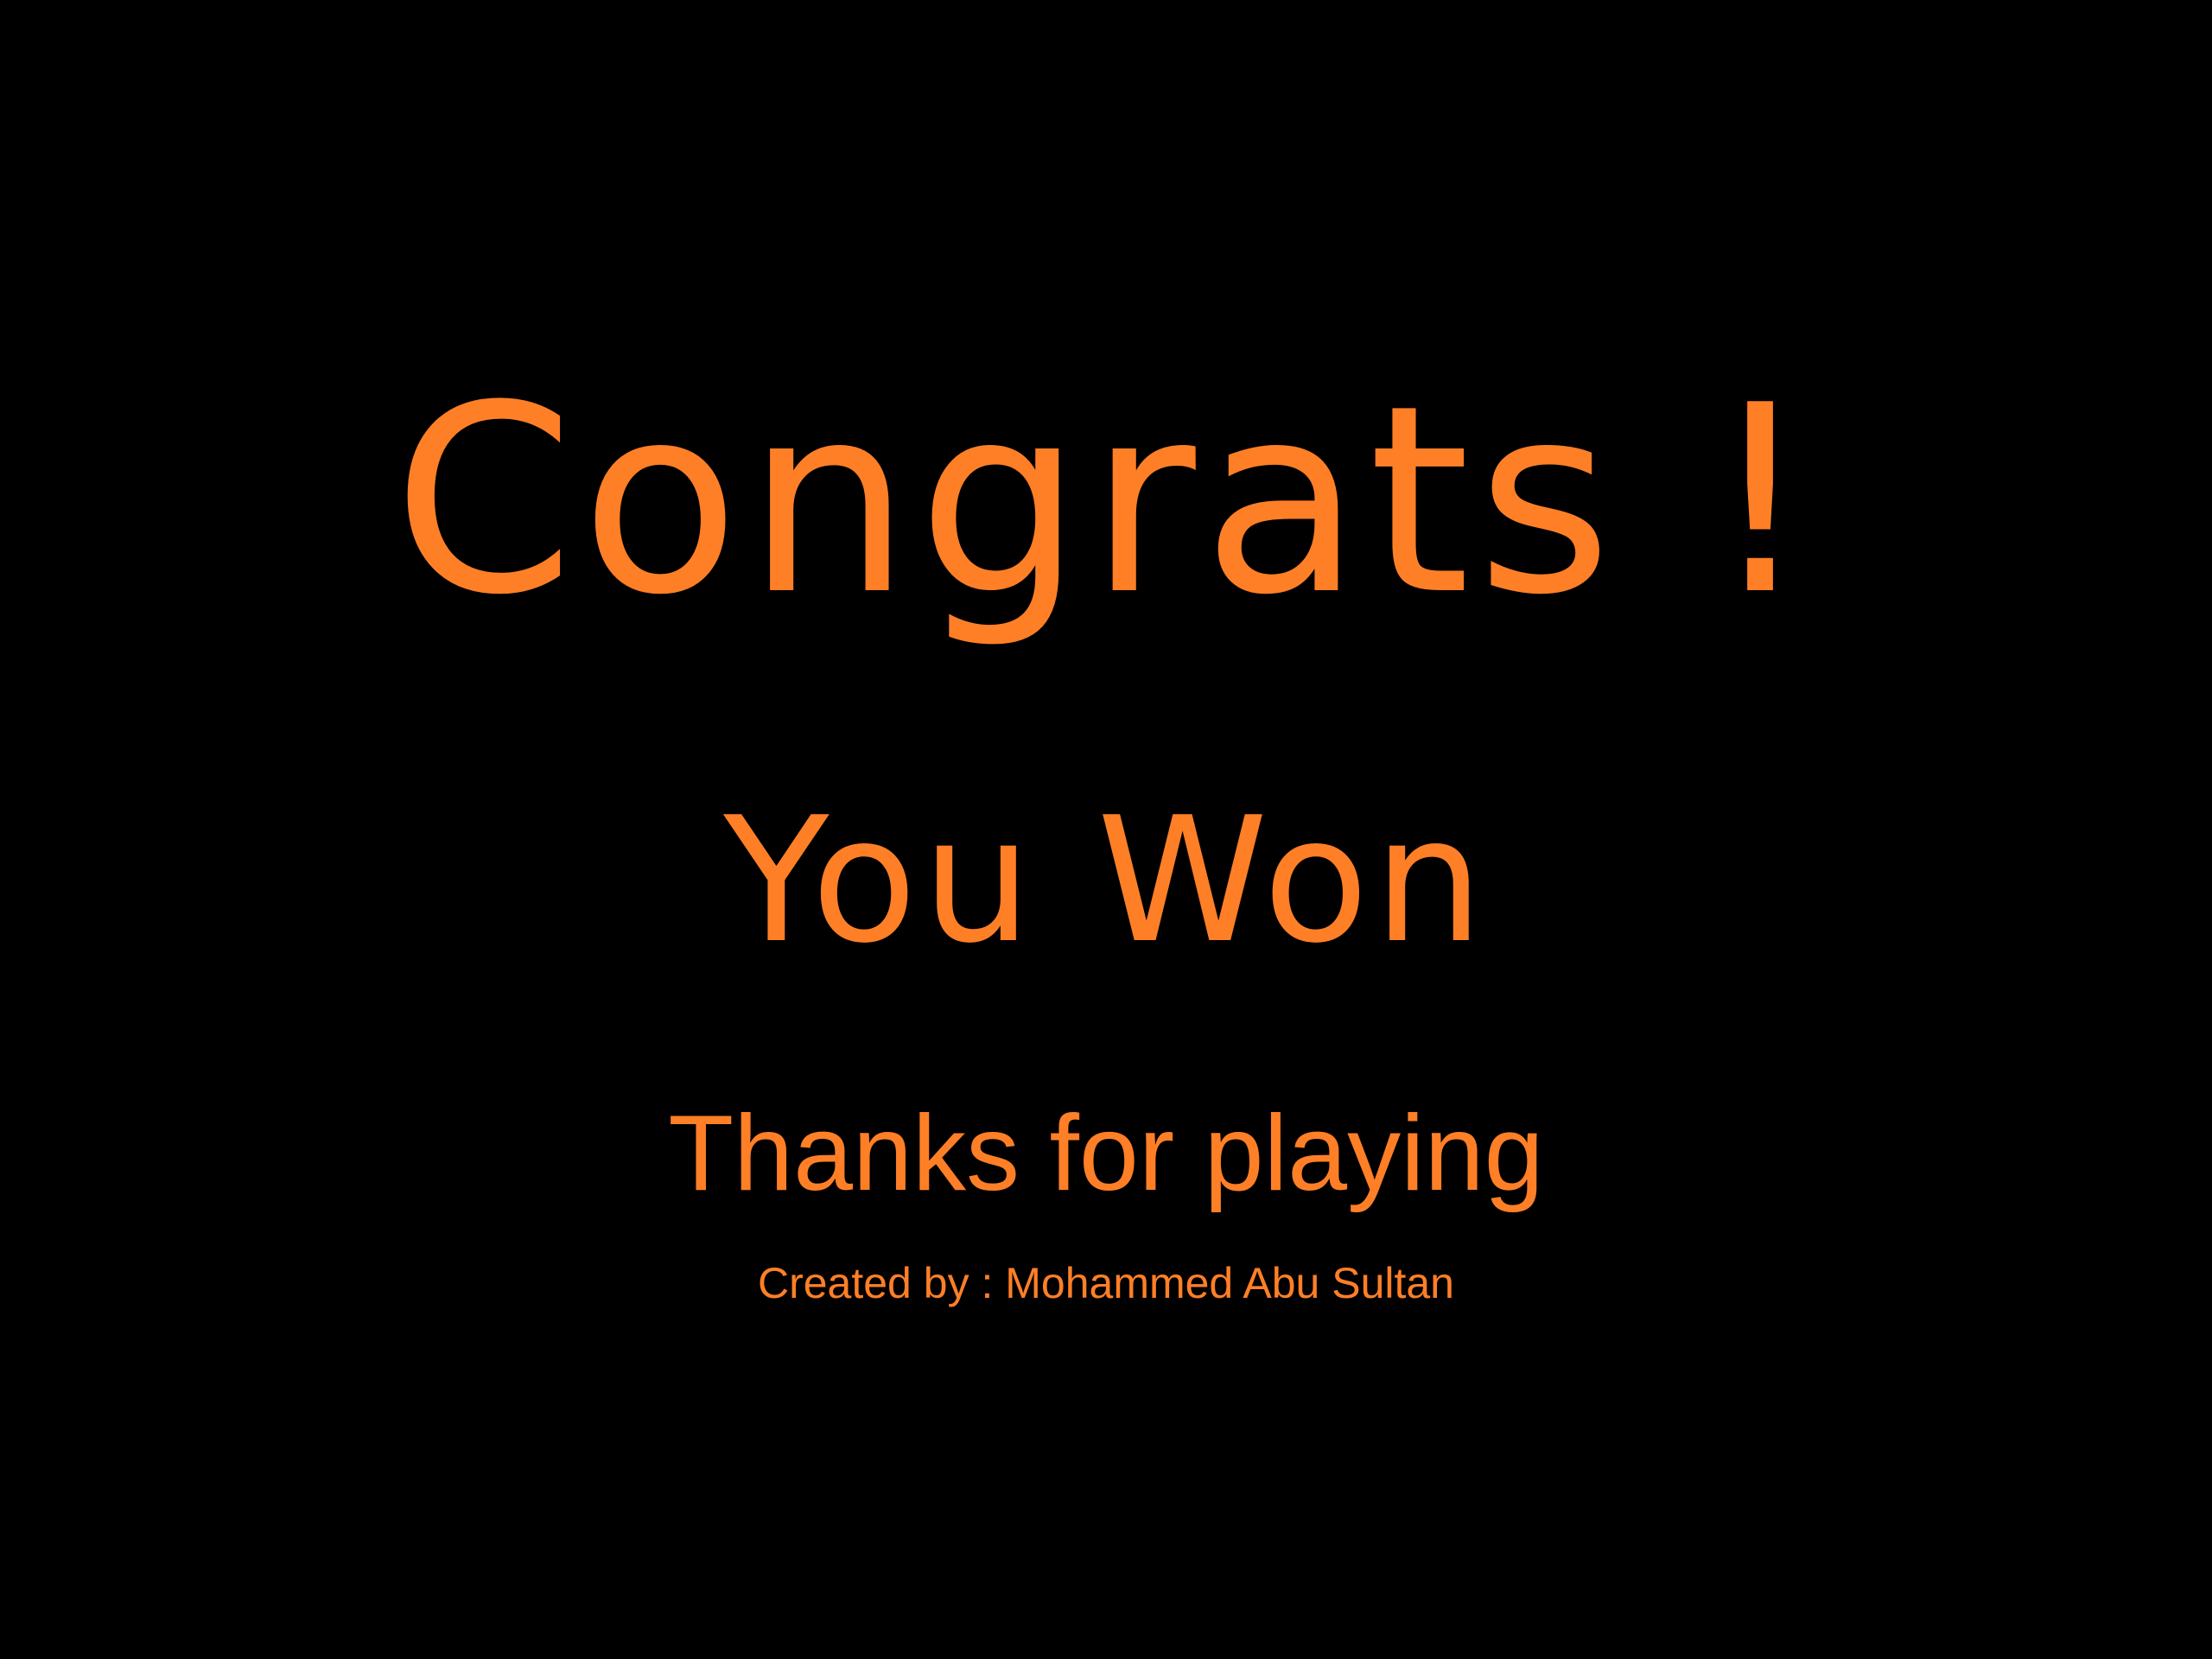 The height and width of the screenshot is (1659, 2212). Describe the element at coordinates (1105, 1283) in the screenshot. I see `credits-text: Created by : Mohammed Abu Sultan` at that location.